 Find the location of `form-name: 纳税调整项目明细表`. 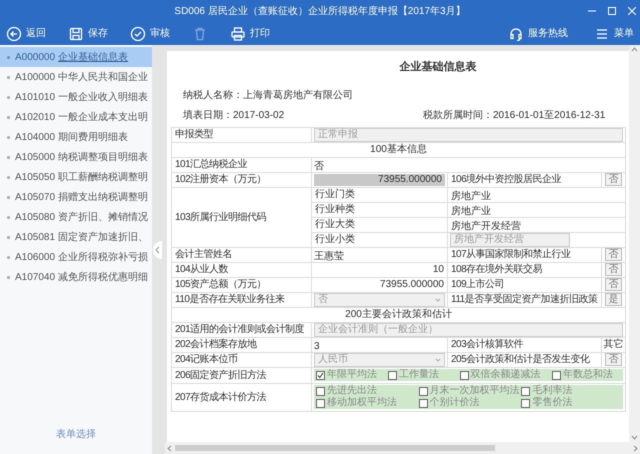

form-name: 纳税调整项目明细表 is located at coordinates (103, 157).